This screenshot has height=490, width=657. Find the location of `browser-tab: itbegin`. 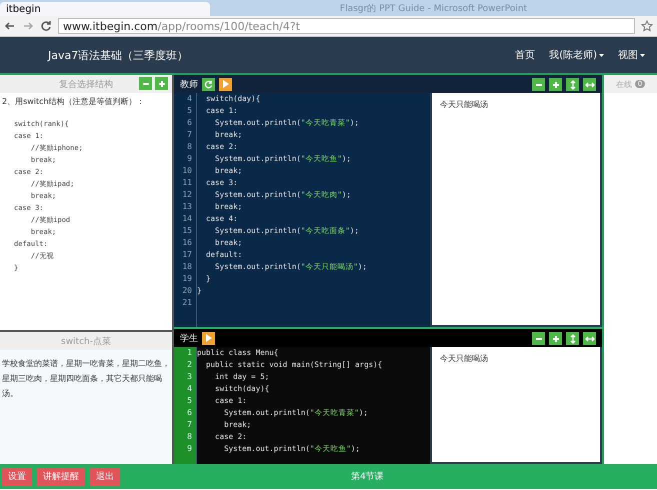

browser-tab: itbegin is located at coordinates (105, 9).